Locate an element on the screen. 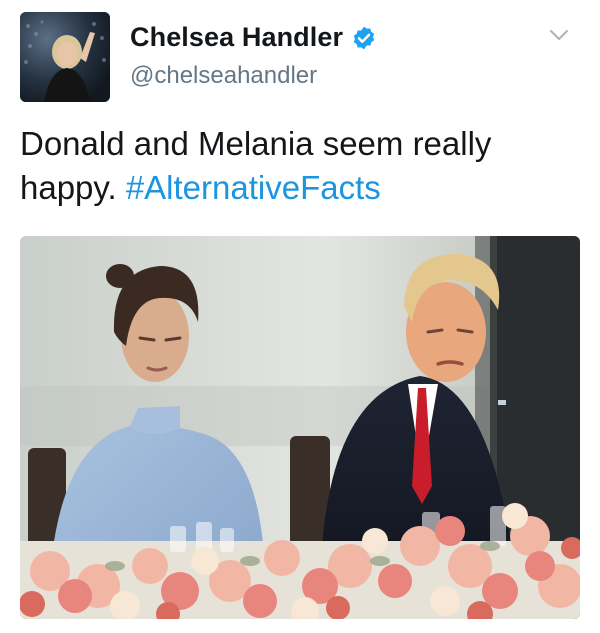  avatar-image is located at coordinates (65, 57).